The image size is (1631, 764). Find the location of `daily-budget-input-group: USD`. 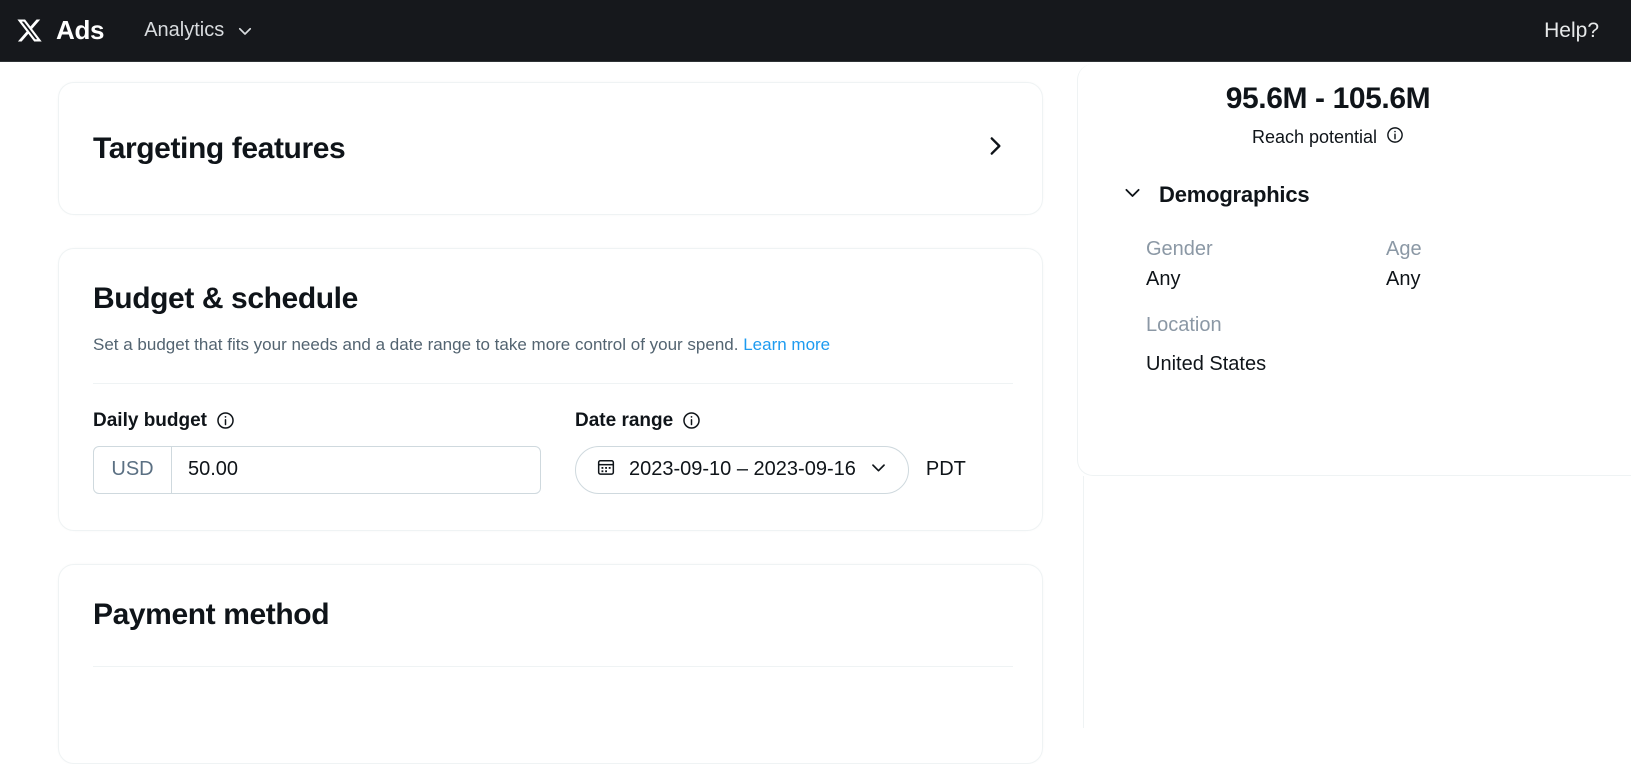

daily-budget-input-group: USD is located at coordinates (317, 469).